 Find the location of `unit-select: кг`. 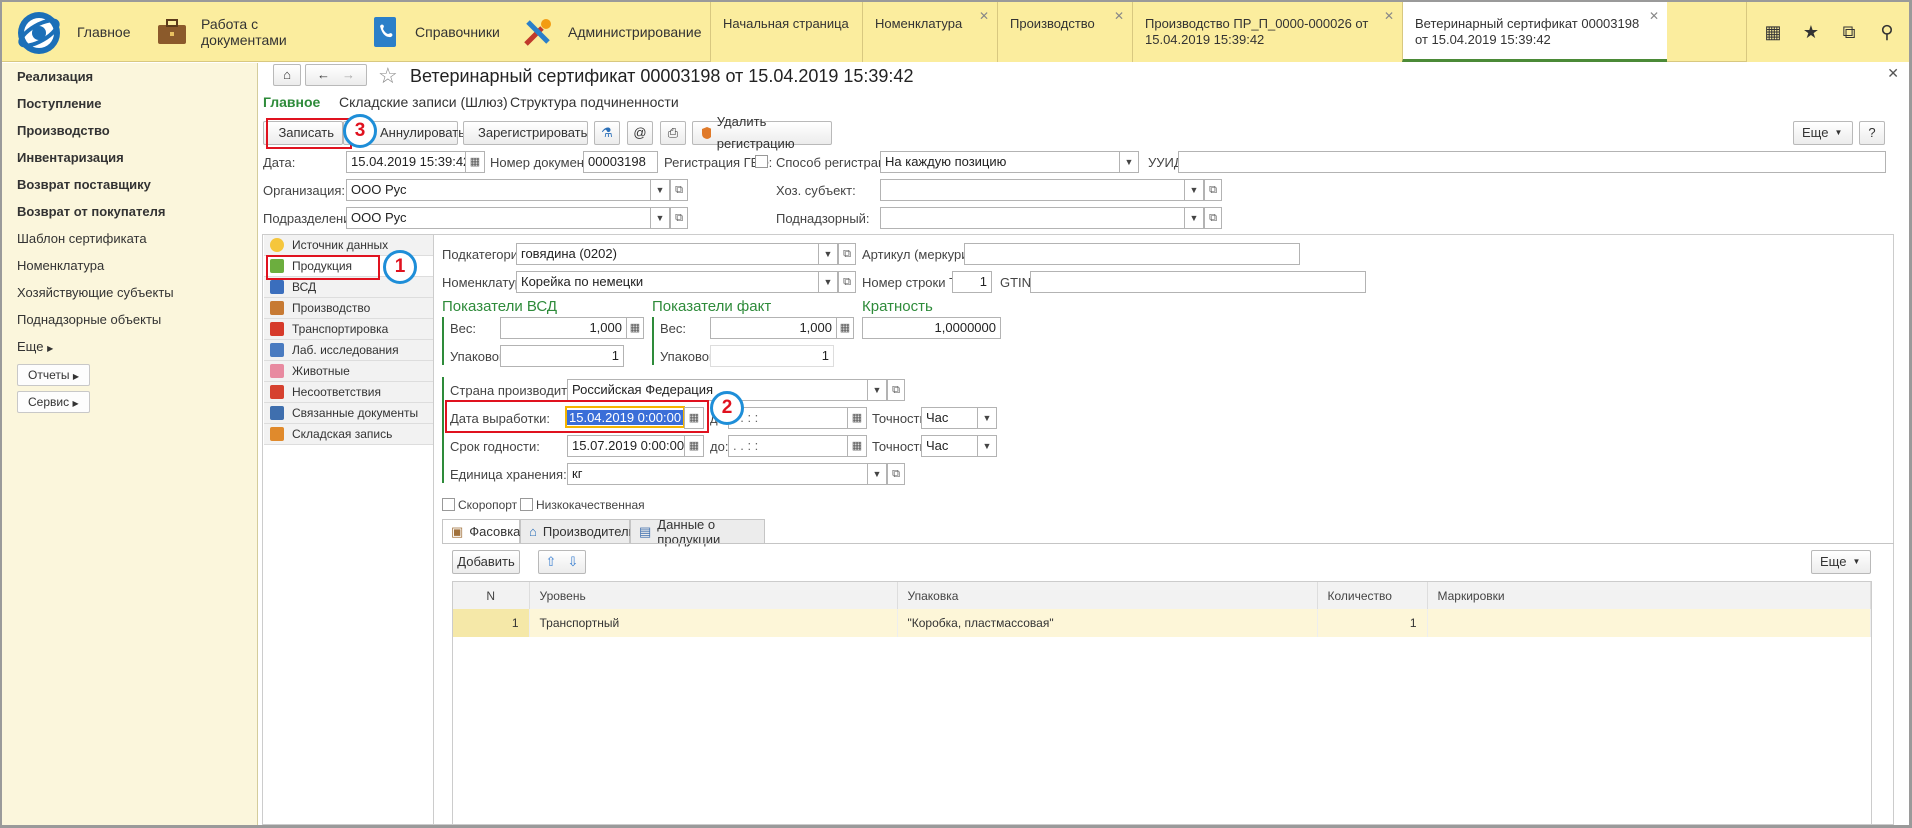

unit-select: кг is located at coordinates (717, 474).